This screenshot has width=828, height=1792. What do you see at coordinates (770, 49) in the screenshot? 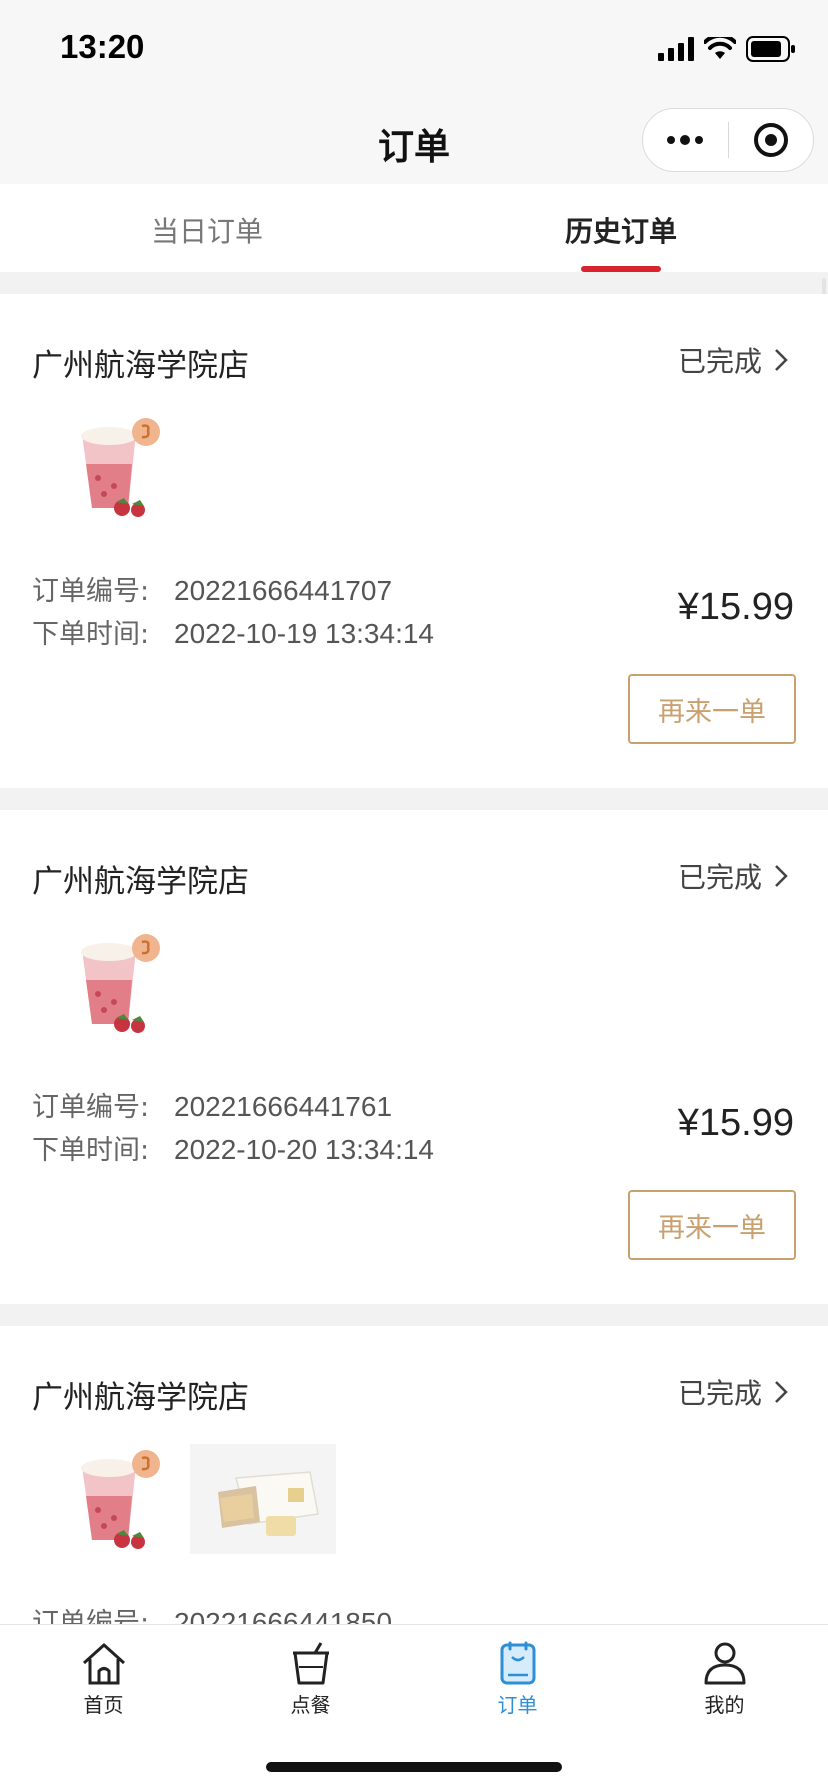
I see `battery-icon` at bounding box center [770, 49].